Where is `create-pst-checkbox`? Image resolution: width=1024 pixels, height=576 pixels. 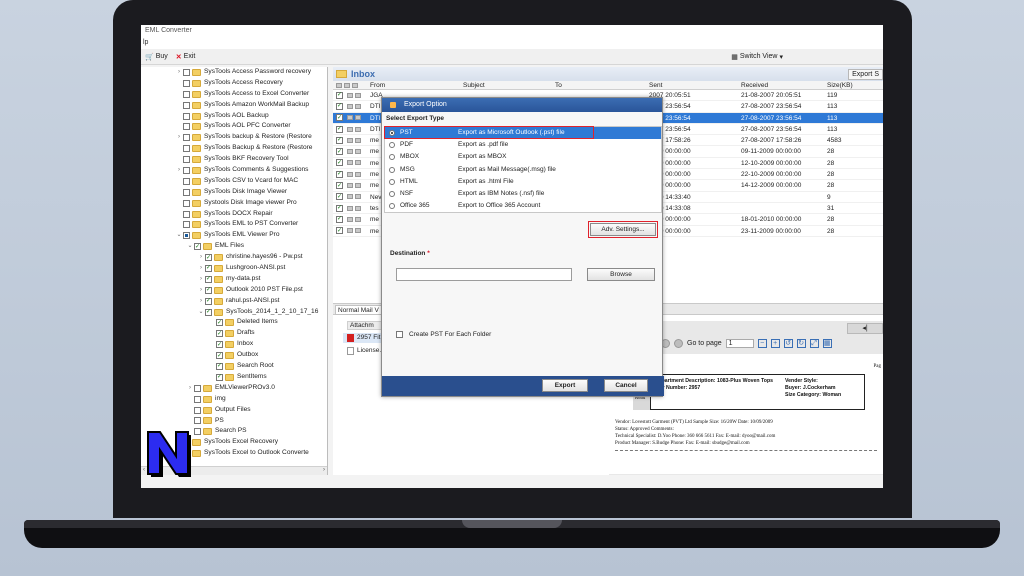
create-pst-checkbox is located at coordinates (399, 334).